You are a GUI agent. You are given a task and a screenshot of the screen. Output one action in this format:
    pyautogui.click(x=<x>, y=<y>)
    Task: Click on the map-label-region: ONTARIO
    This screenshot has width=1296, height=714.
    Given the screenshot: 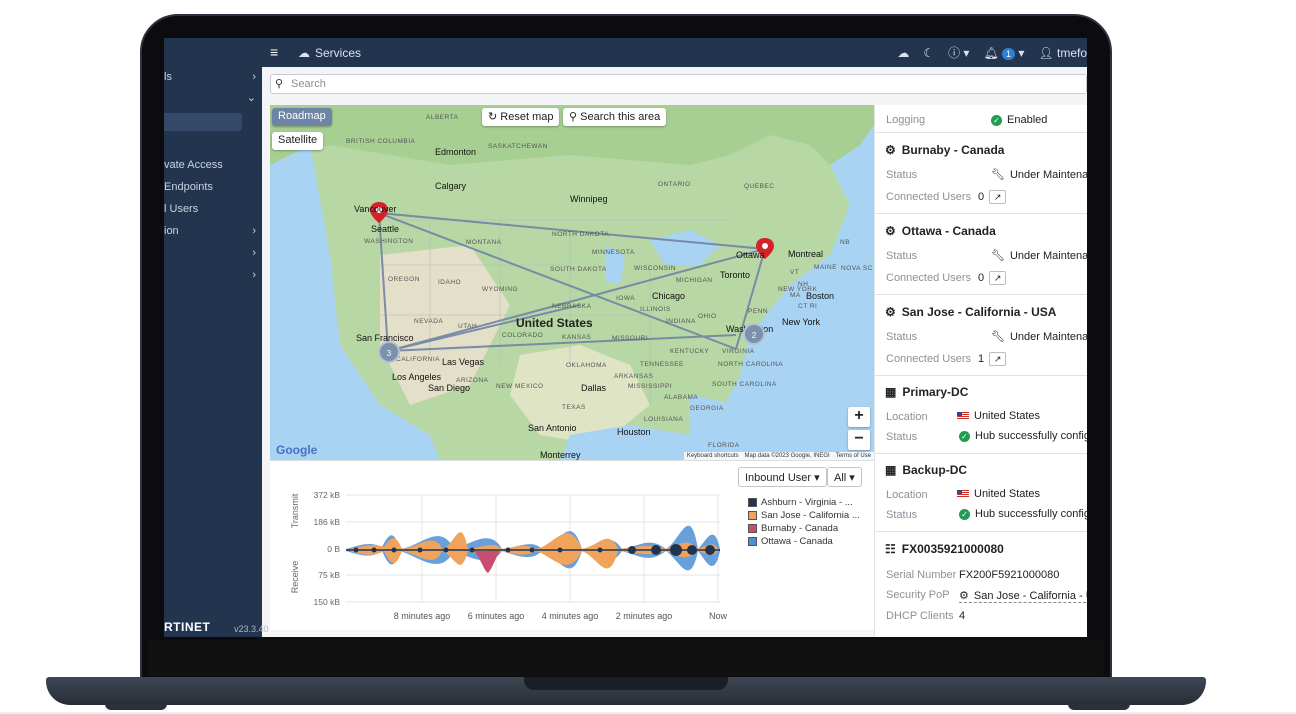 What is the action you would take?
    pyautogui.click(x=674, y=184)
    